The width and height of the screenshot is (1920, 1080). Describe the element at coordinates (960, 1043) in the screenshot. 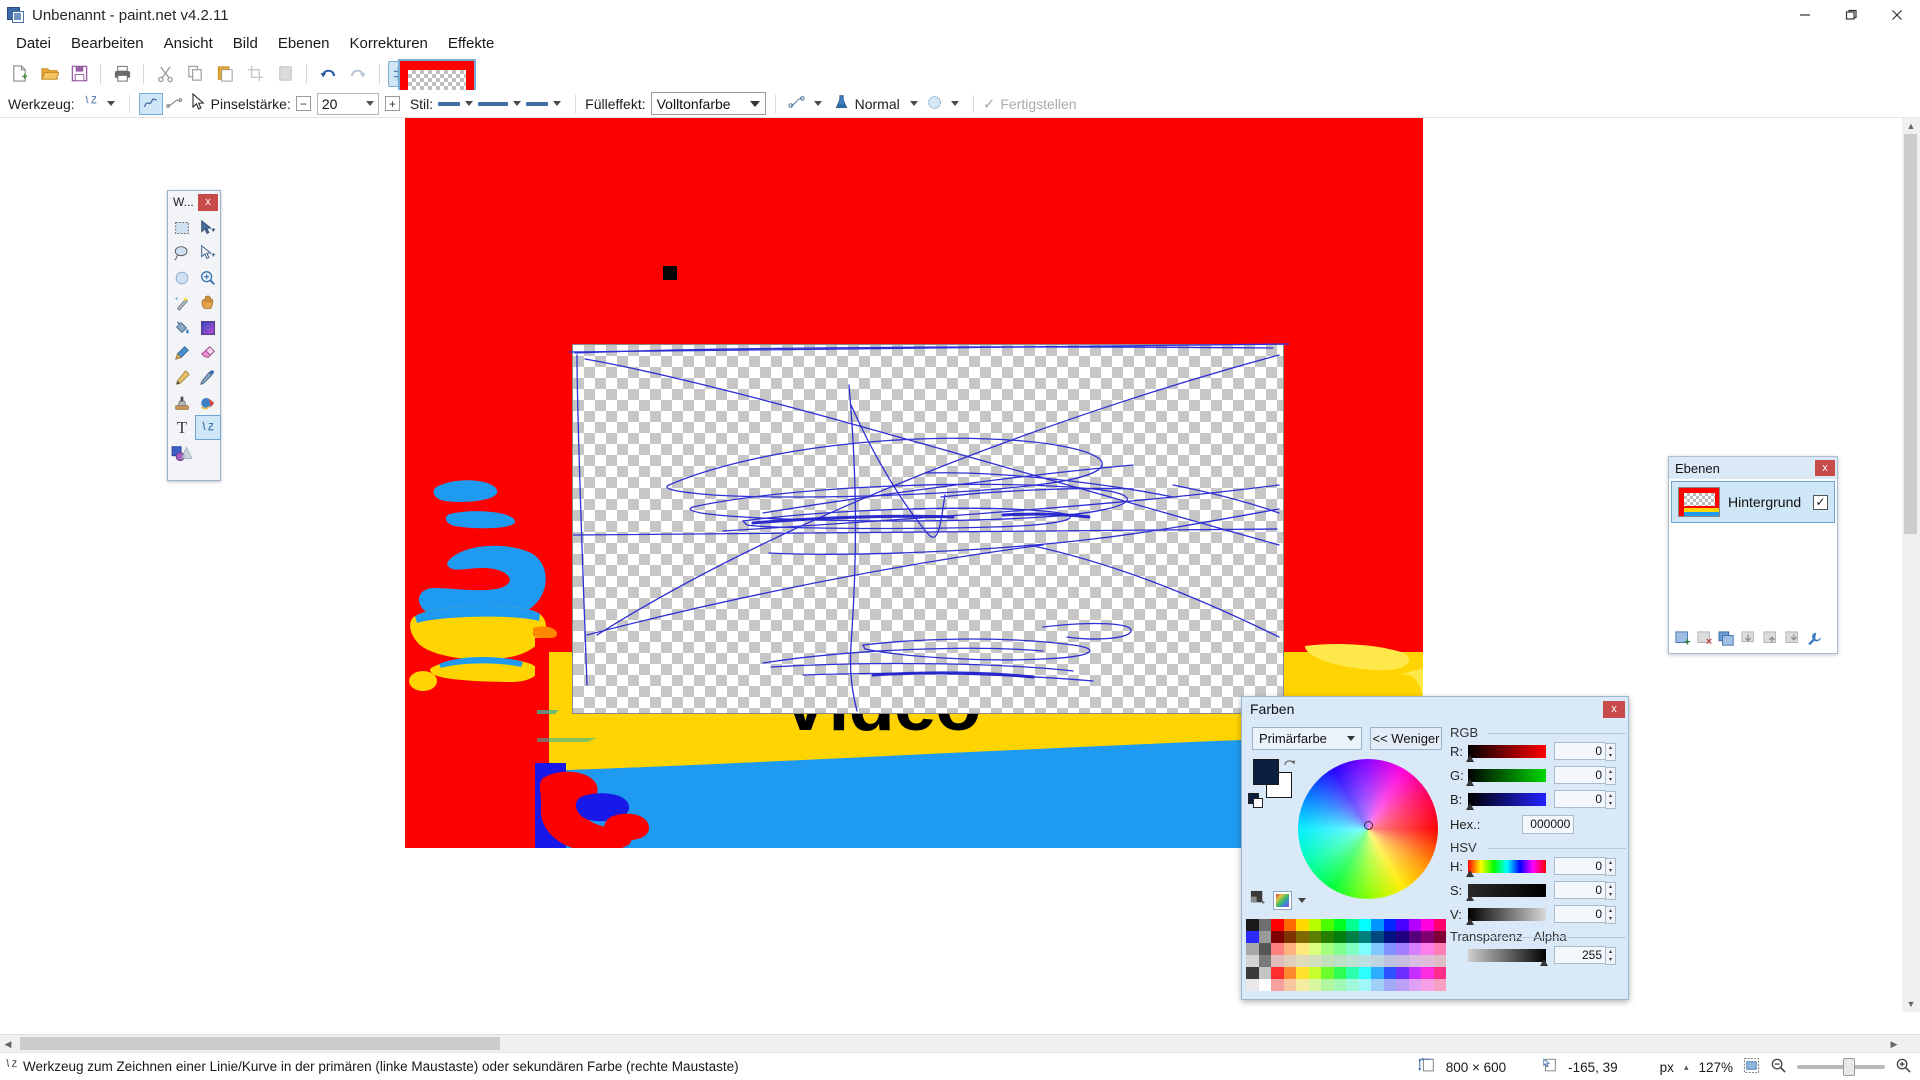

I see `horizontal-scrollbar: ◀ ▶` at that location.